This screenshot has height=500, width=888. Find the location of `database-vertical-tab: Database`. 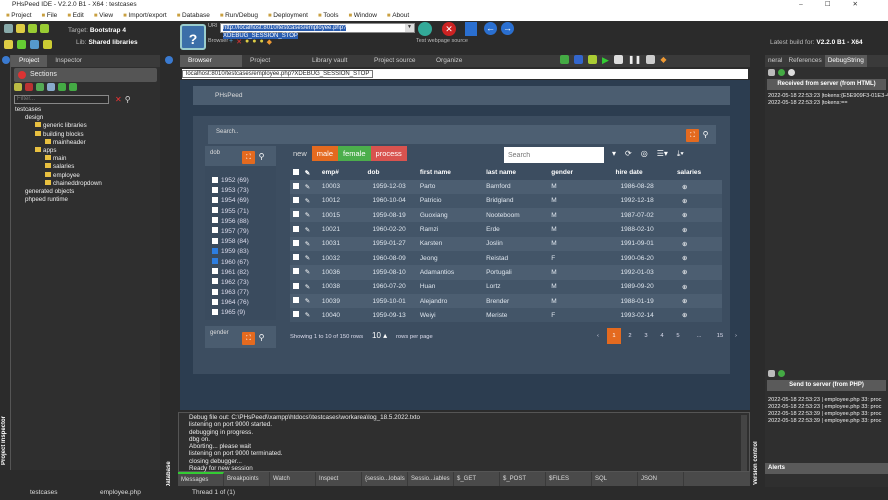

database-vertical-tab: Database is located at coordinates (169, 474).